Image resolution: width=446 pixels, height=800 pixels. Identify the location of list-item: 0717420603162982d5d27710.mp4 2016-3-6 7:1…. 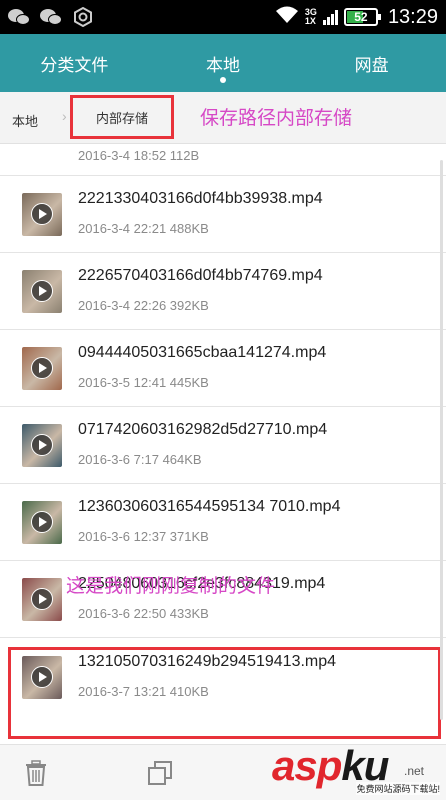
(223, 445).